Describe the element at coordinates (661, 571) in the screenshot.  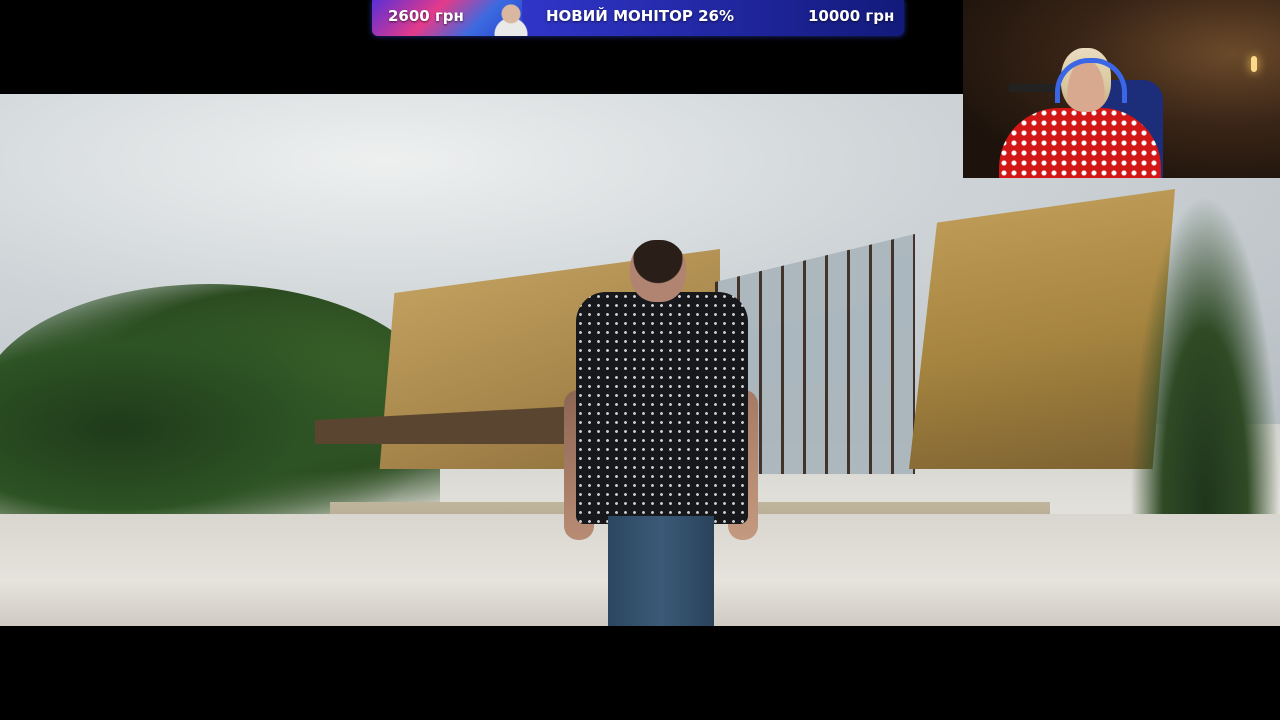
I see `character-jeans` at that location.